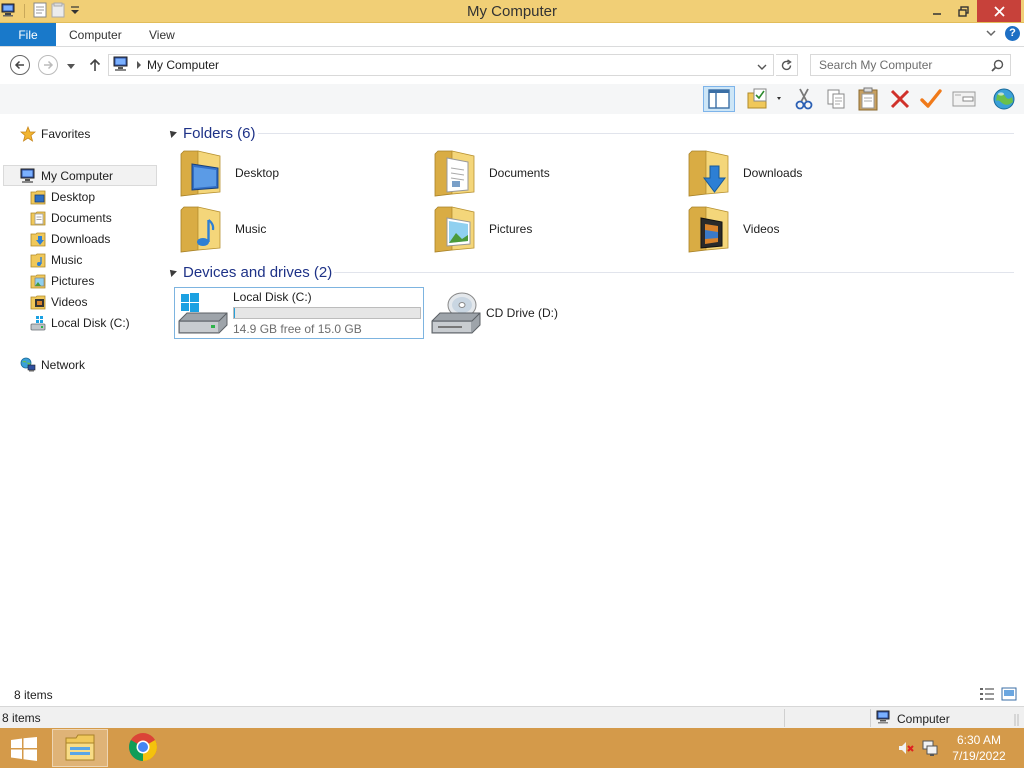  I want to click on breadcrumb-my-computer: My Computer, so click(183, 65).